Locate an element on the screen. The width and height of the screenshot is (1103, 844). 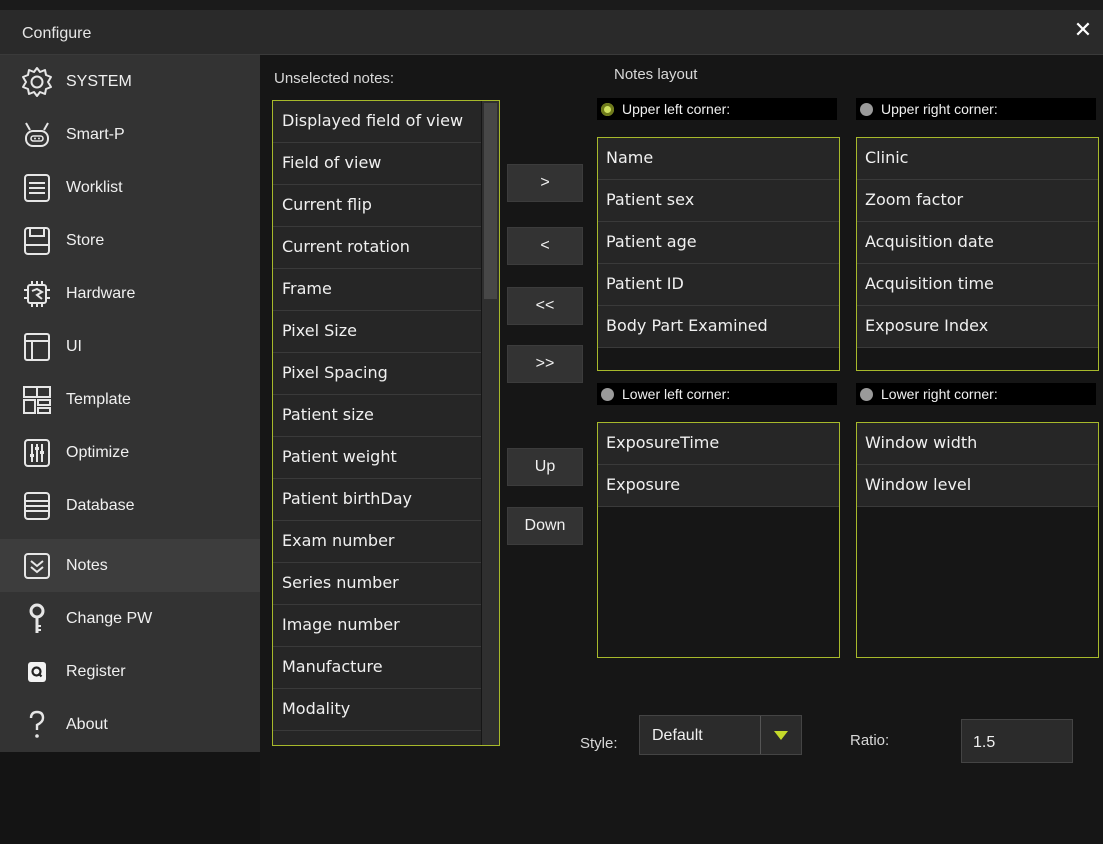
list-item: Window level is located at coordinates (977, 486).